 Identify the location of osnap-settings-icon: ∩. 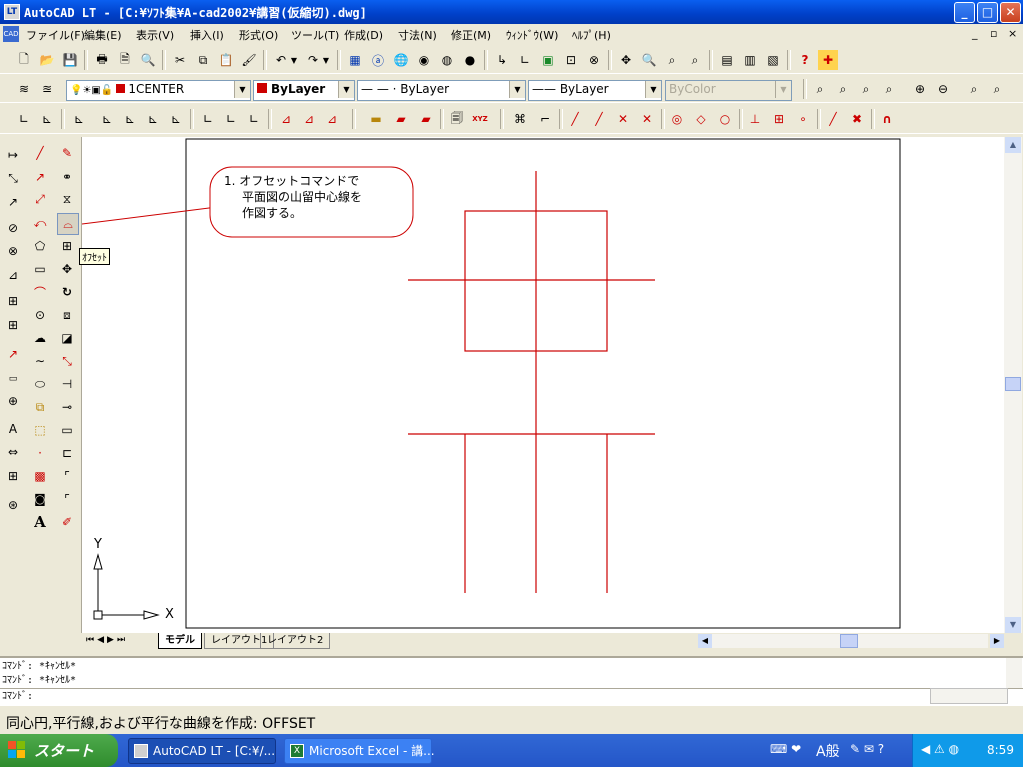
(887, 119).